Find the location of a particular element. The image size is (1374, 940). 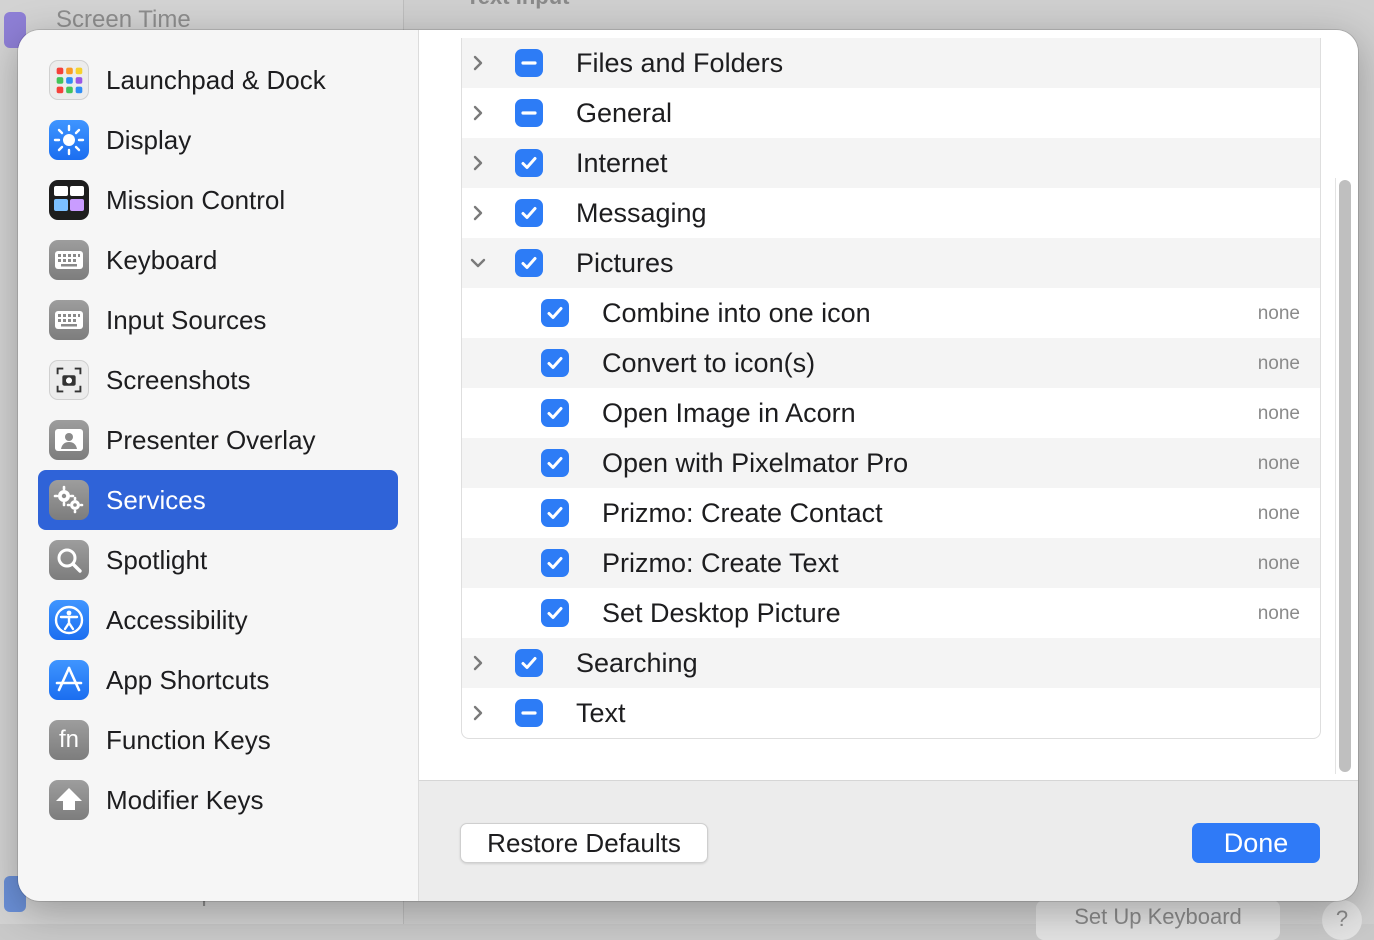

services-icon is located at coordinates (69, 500).